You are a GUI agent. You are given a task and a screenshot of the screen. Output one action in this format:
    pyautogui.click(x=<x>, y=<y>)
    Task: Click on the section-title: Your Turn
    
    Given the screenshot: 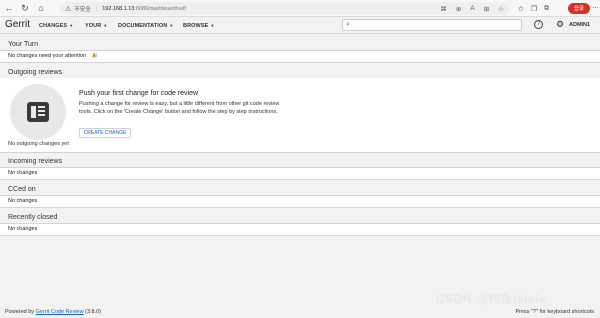 What is the action you would take?
    pyautogui.click(x=300, y=44)
    